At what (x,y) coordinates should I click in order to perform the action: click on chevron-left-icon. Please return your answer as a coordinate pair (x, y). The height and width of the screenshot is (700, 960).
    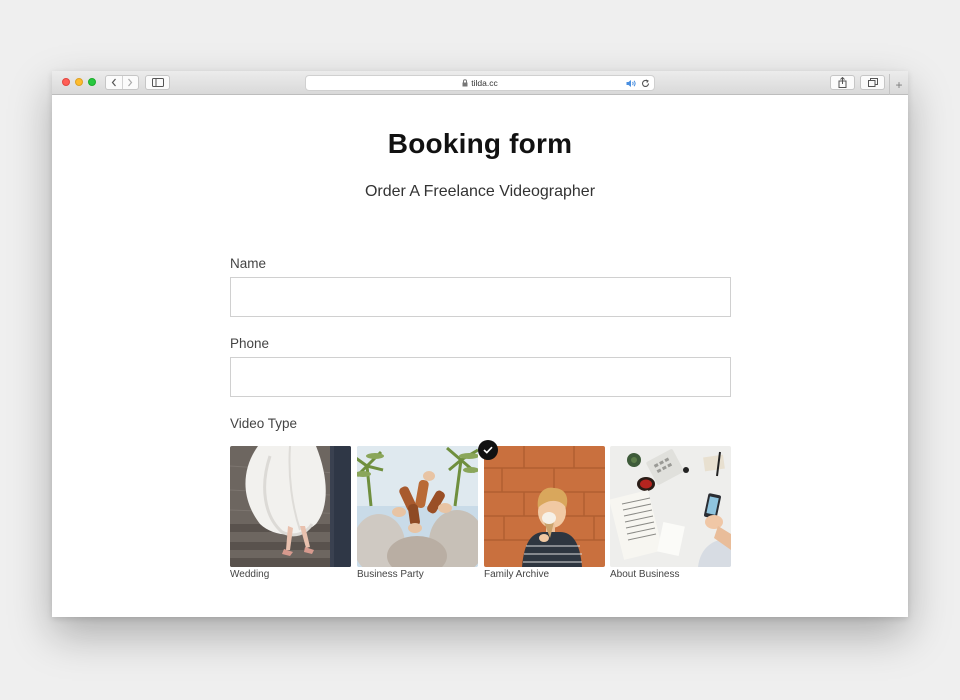
    Looking at the image, I should click on (113, 82).